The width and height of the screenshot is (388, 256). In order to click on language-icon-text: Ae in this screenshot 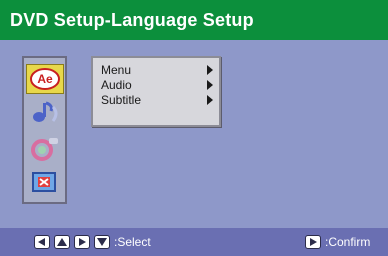, I will do `click(45, 79)`.